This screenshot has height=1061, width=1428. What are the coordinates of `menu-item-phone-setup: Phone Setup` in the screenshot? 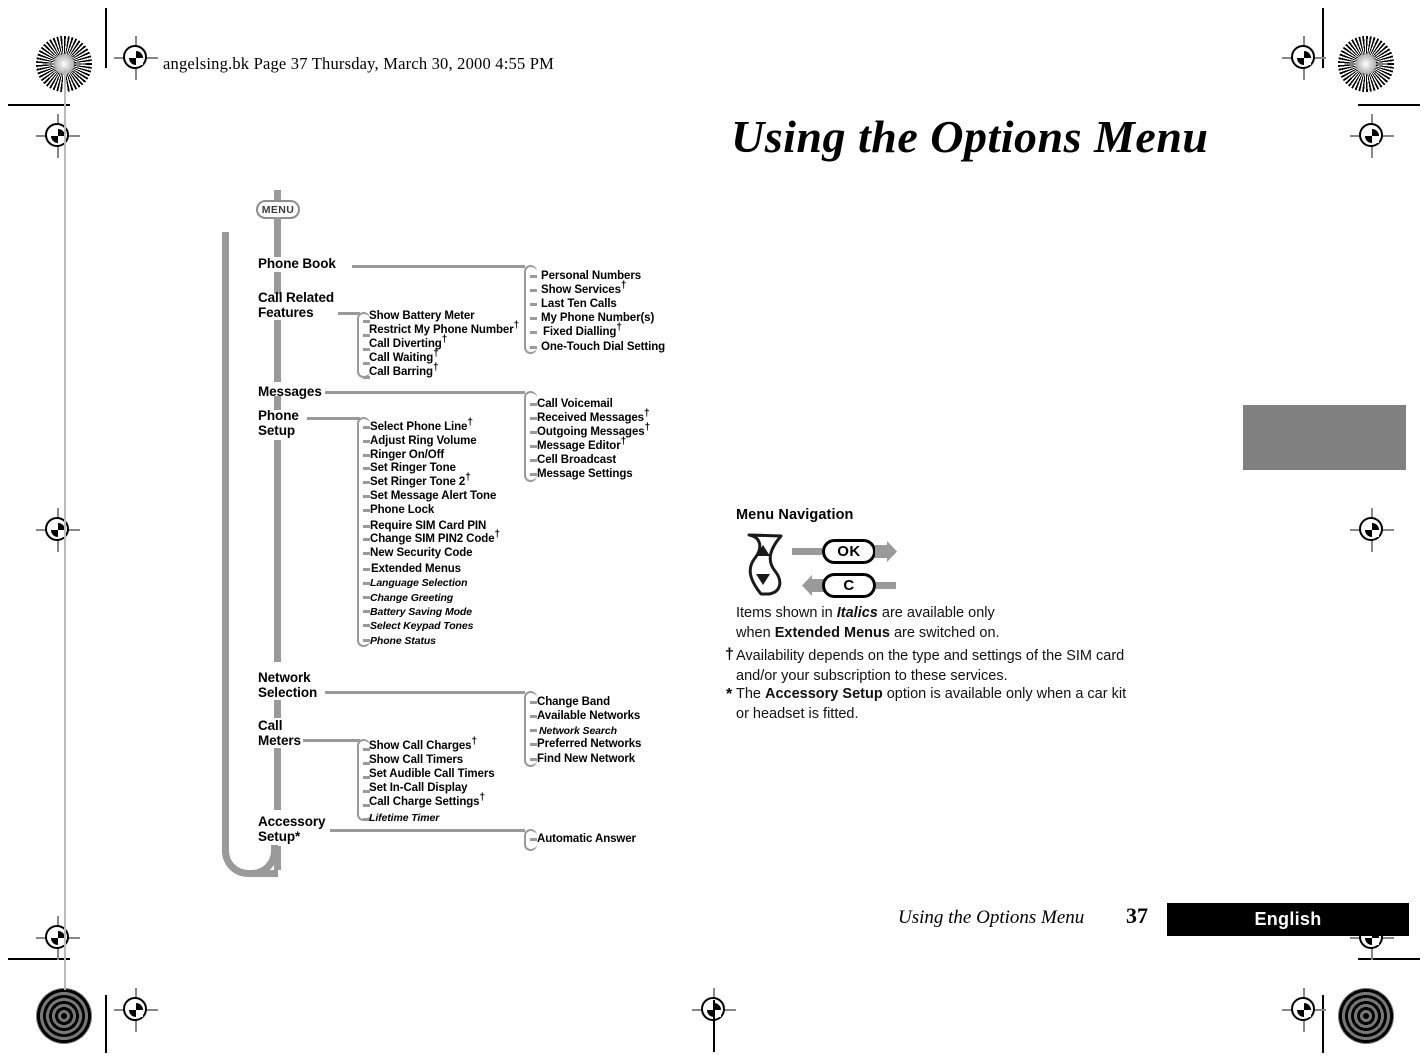 It's located at (278, 423).